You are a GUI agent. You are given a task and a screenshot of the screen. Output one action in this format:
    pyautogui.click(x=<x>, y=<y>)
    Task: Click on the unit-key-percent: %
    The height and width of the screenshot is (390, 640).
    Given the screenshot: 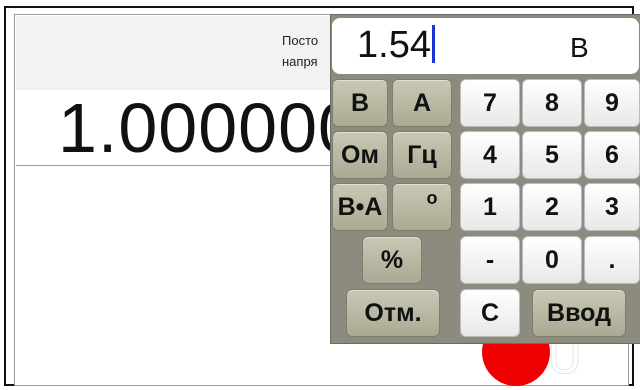 What is the action you would take?
    pyautogui.click(x=392, y=260)
    